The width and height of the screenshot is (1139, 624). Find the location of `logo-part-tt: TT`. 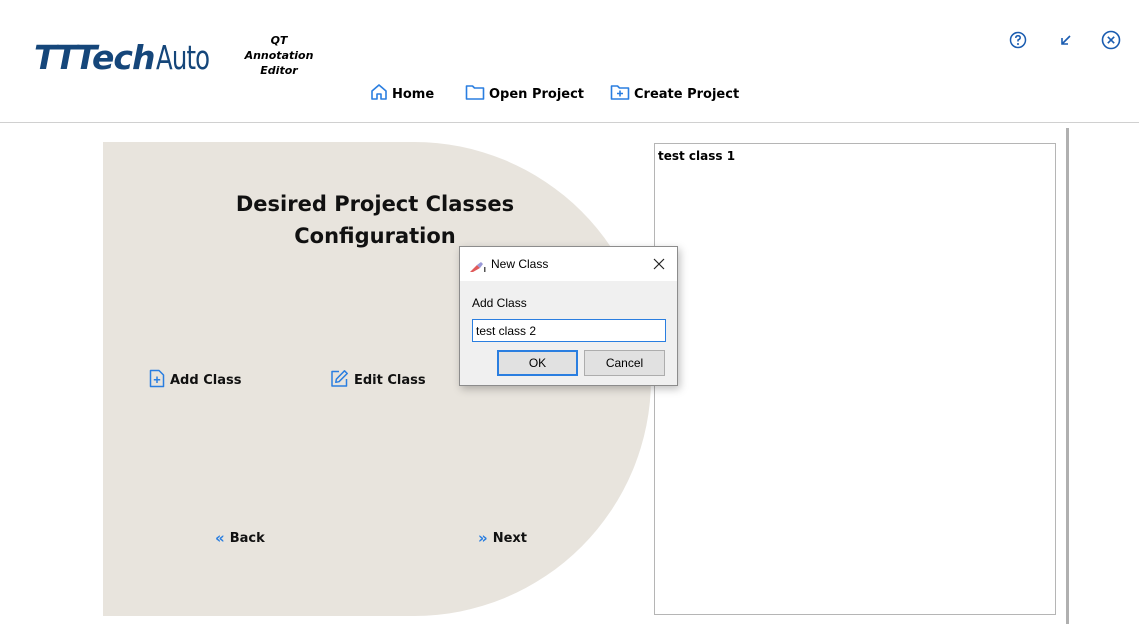

logo-part-tt: TT is located at coordinates (55, 57).